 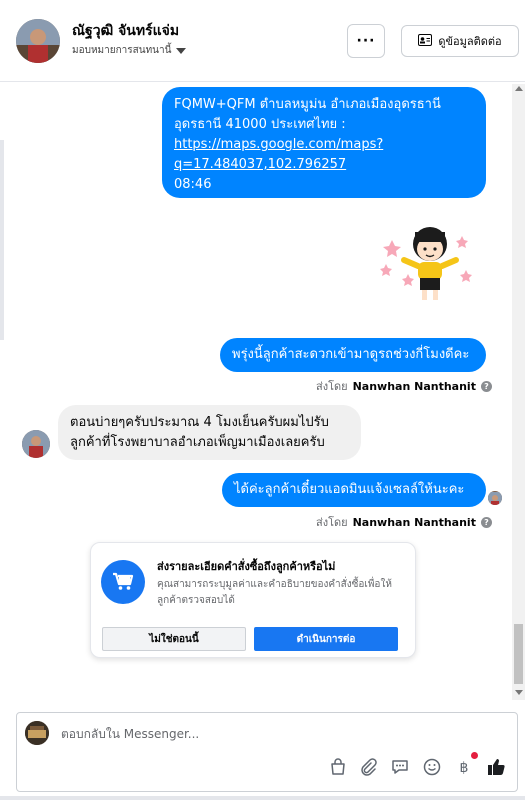 I want to click on bottom-border, so click(x=262, y=798).